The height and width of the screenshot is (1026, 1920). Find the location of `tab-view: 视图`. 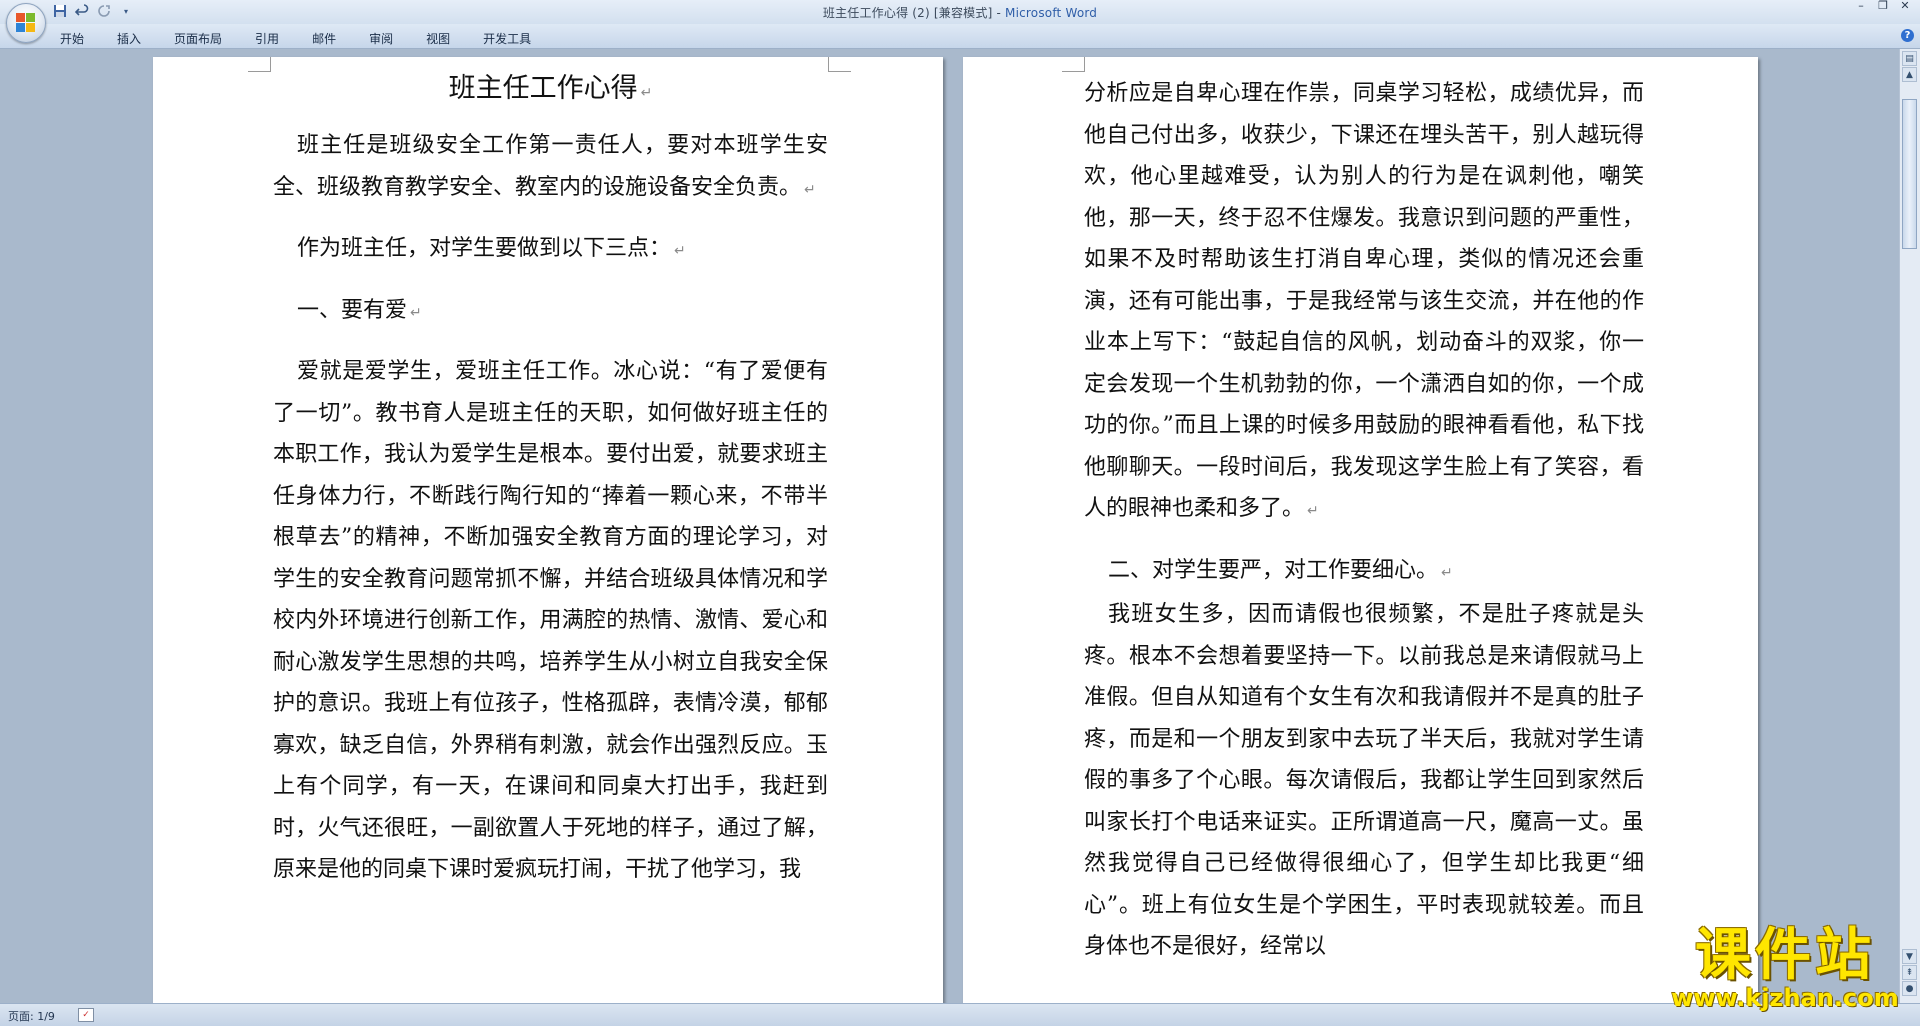

tab-view: 视图 is located at coordinates (438, 38).